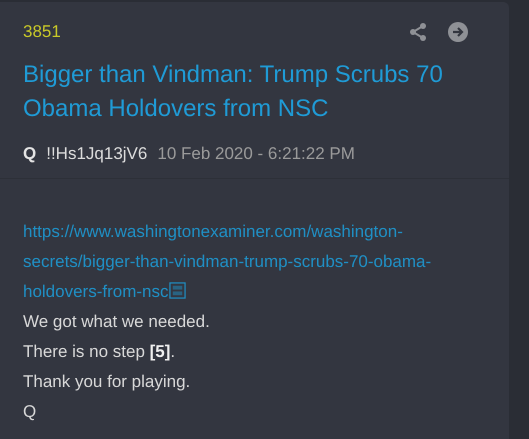 The image size is (529, 439). I want to click on body-text: Thank you for playing., so click(107, 382).